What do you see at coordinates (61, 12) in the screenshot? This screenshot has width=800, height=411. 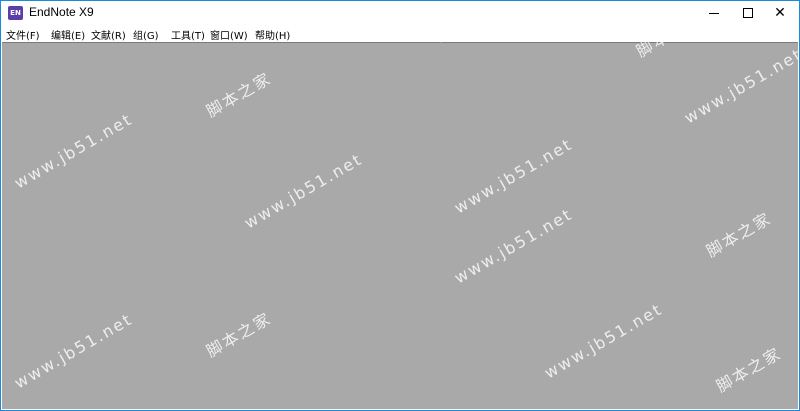 I see `window-title: EndNote X9` at bounding box center [61, 12].